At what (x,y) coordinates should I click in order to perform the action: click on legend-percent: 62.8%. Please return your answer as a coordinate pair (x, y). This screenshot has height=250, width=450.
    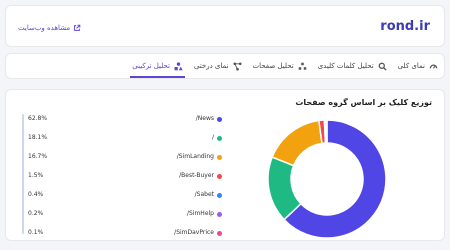
    Looking at the image, I should click on (38, 118).